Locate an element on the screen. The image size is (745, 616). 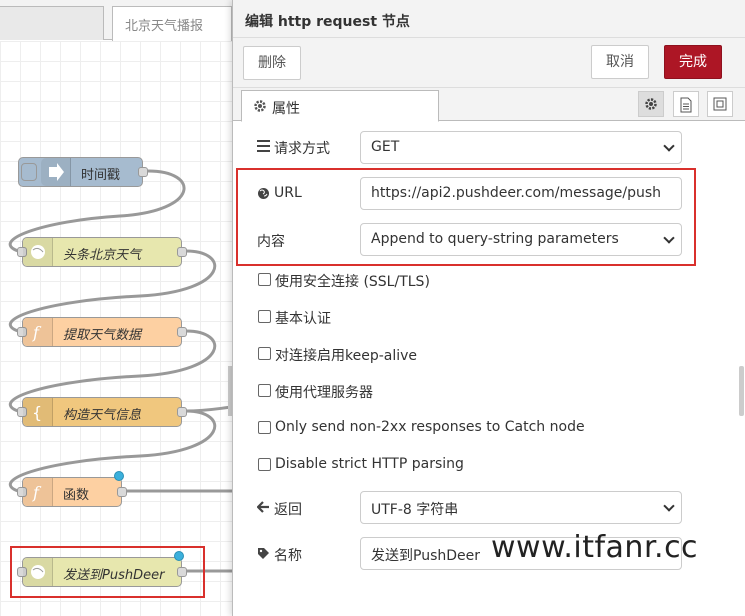
workspace-tab-beijing-weather: 北京天气播报 is located at coordinates (172, 23).